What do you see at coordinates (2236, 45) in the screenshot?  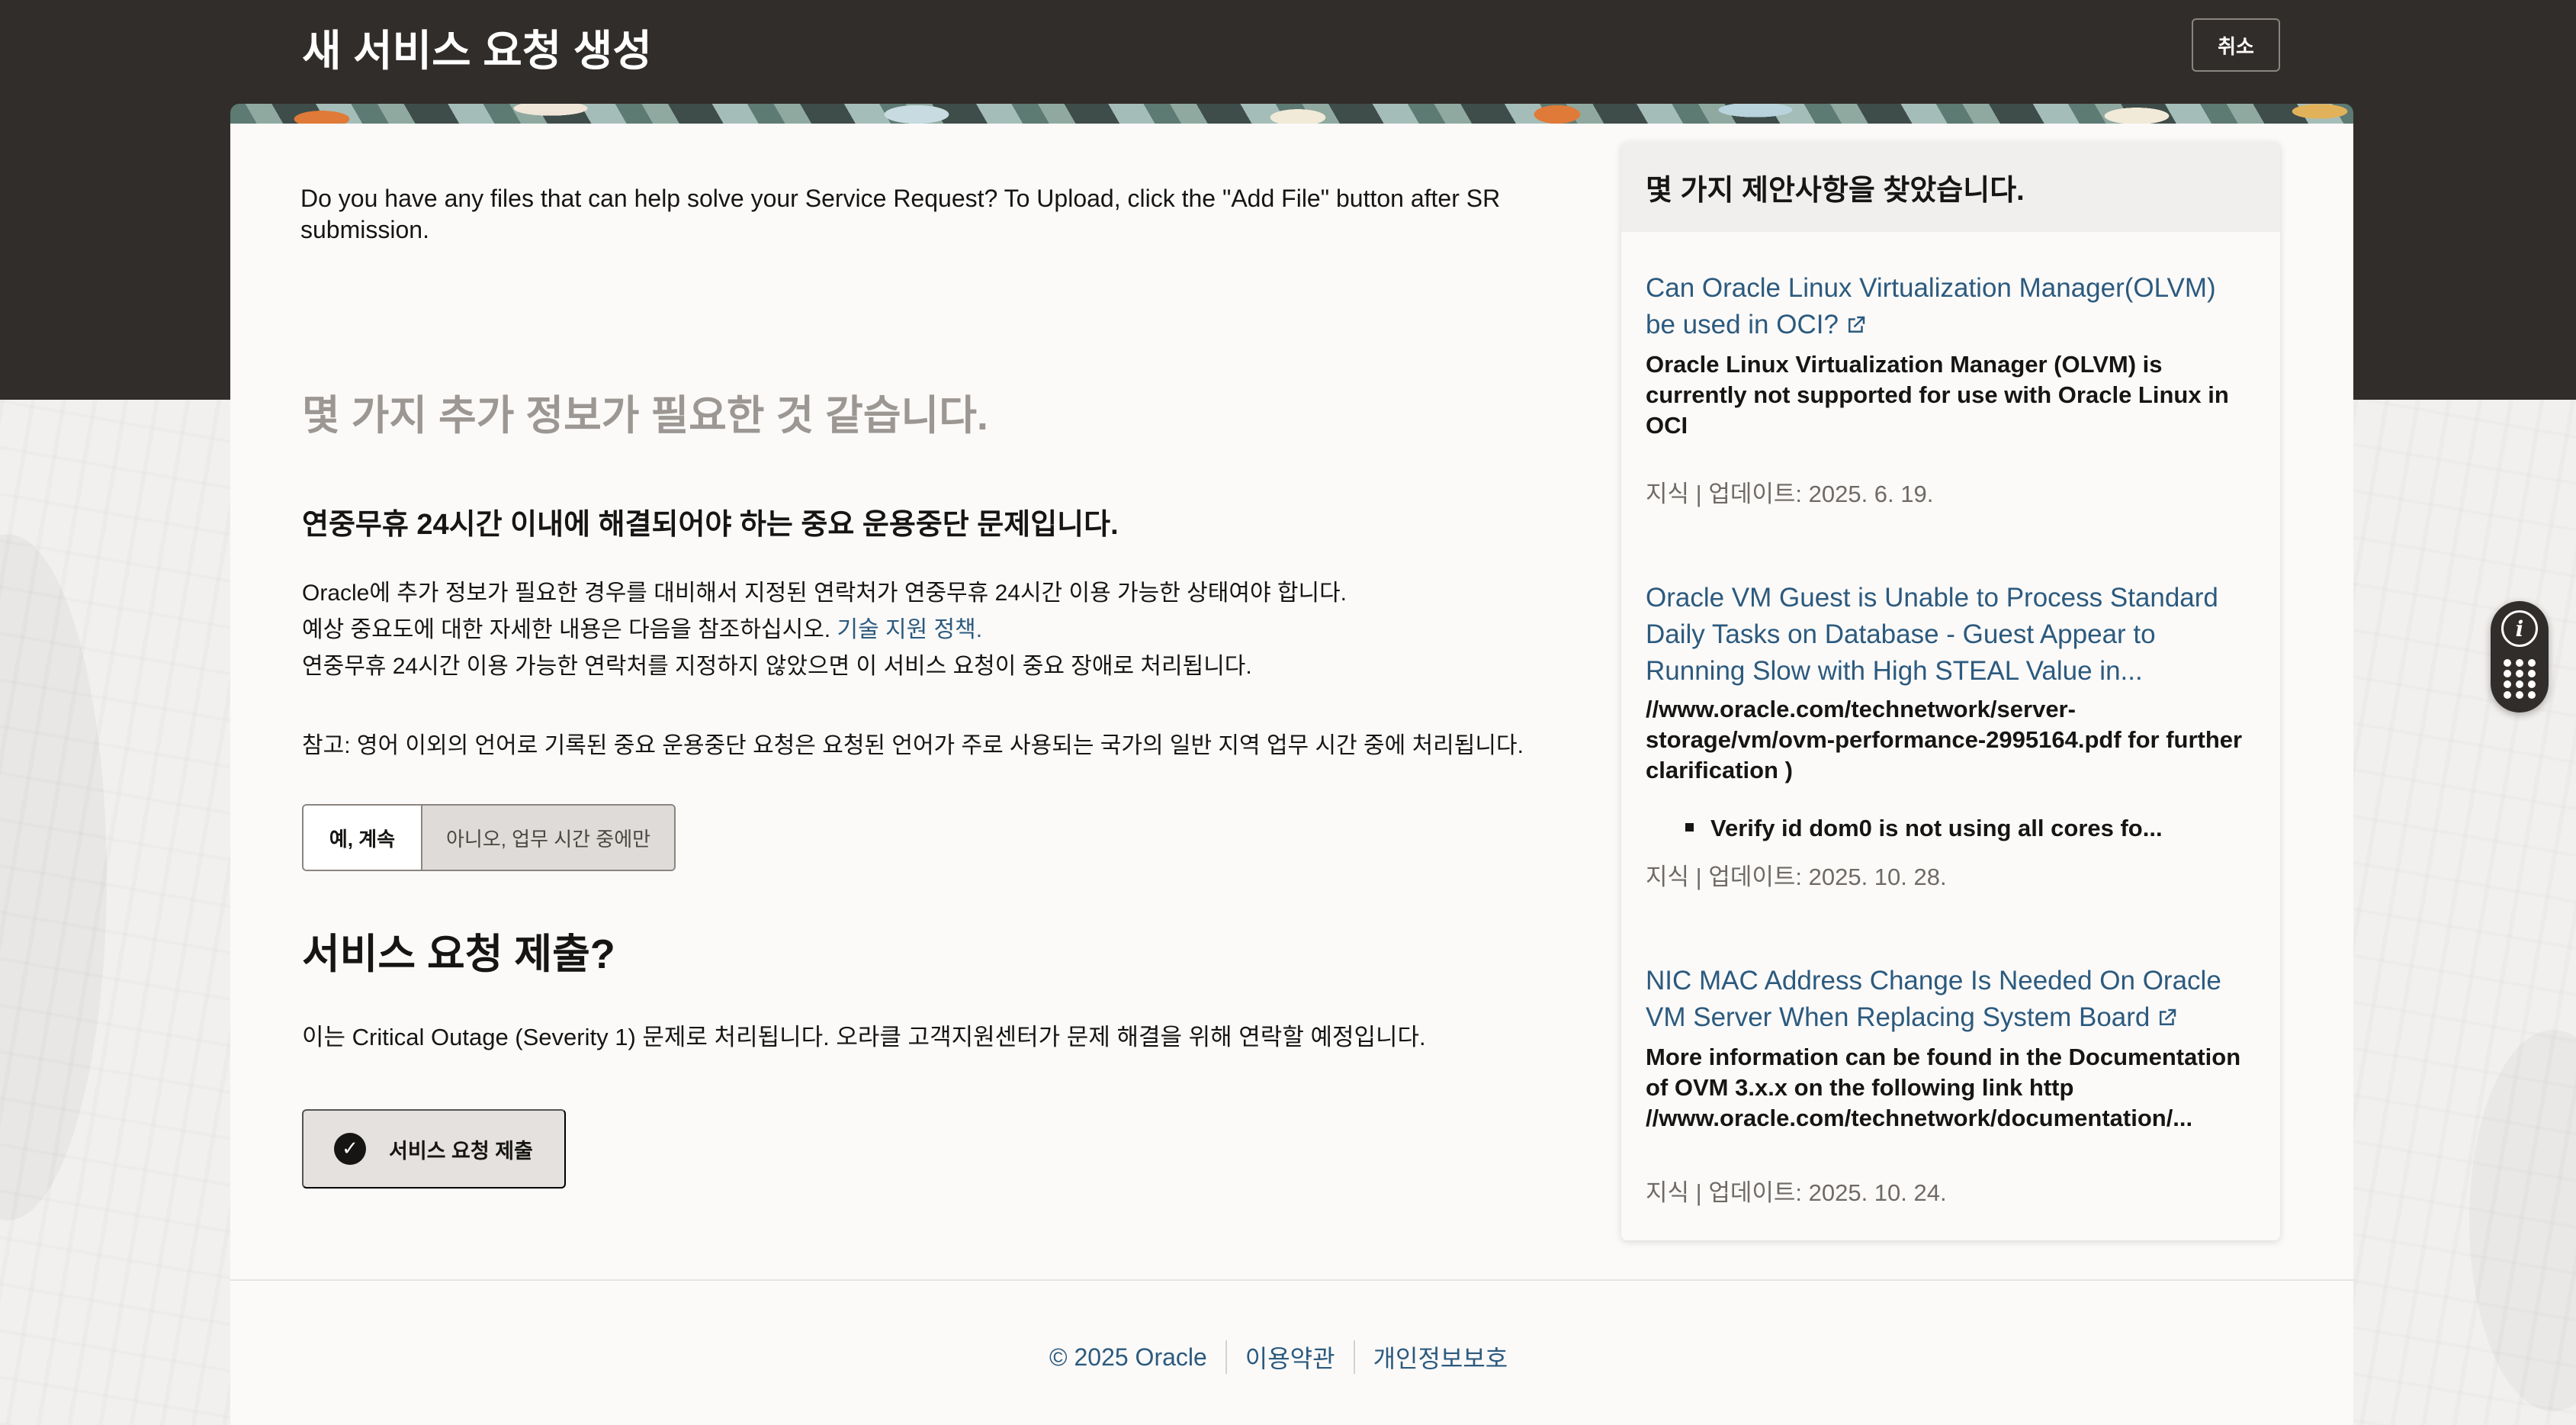 I see `cancel-button: 취소` at bounding box center [2236, 45].